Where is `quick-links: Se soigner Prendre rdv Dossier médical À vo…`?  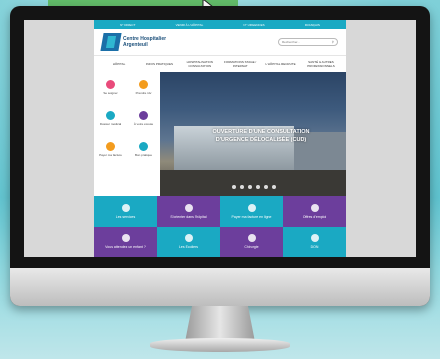
quick-links: Se soigner Prendre rdv Dossier médical À vo… is located at coordinates (127, 134).